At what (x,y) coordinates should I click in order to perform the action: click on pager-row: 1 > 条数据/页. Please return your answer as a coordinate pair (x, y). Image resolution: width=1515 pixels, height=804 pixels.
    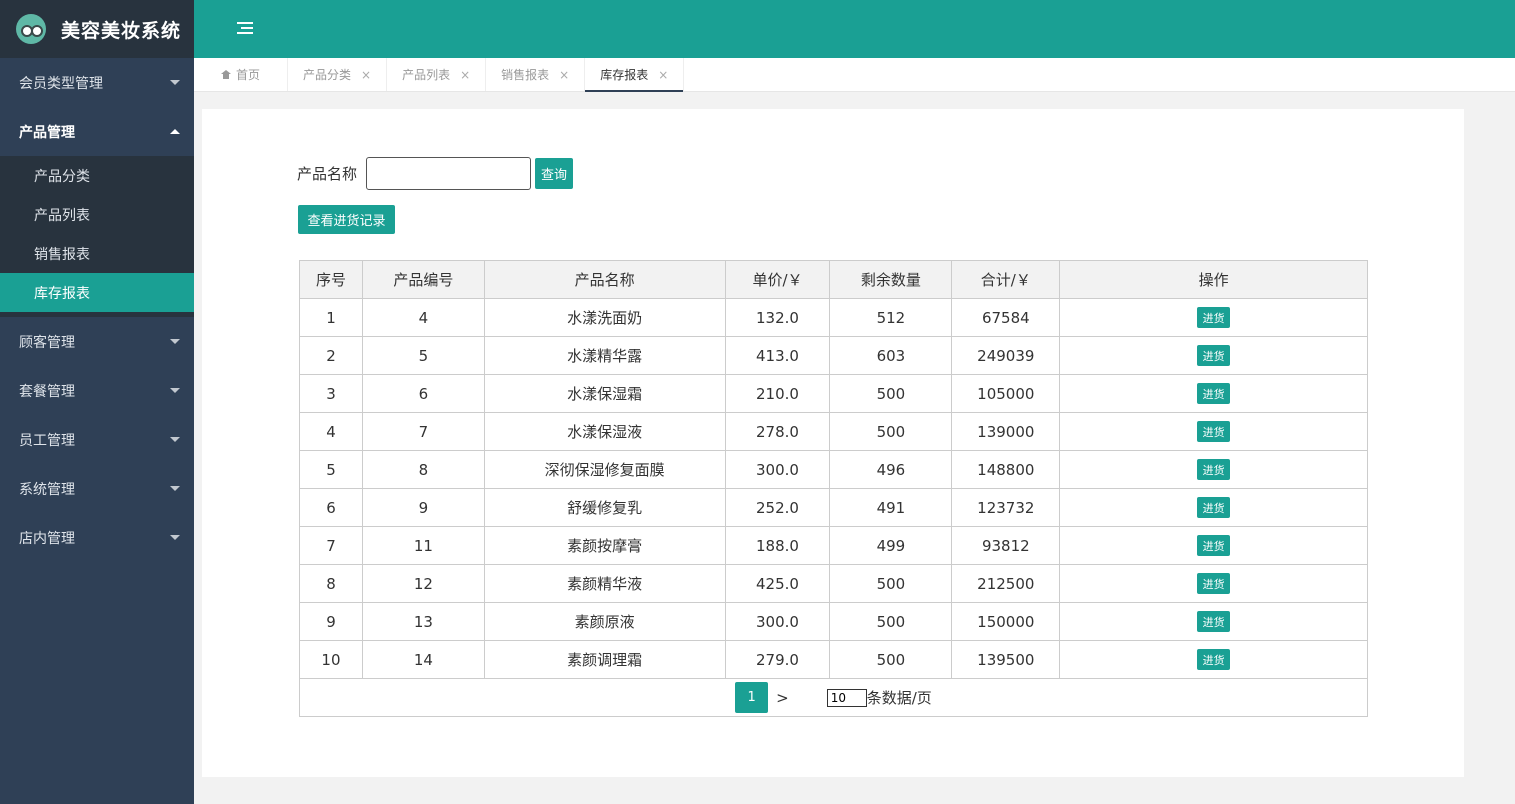
    Looking at the image, I should click on (833, 697).